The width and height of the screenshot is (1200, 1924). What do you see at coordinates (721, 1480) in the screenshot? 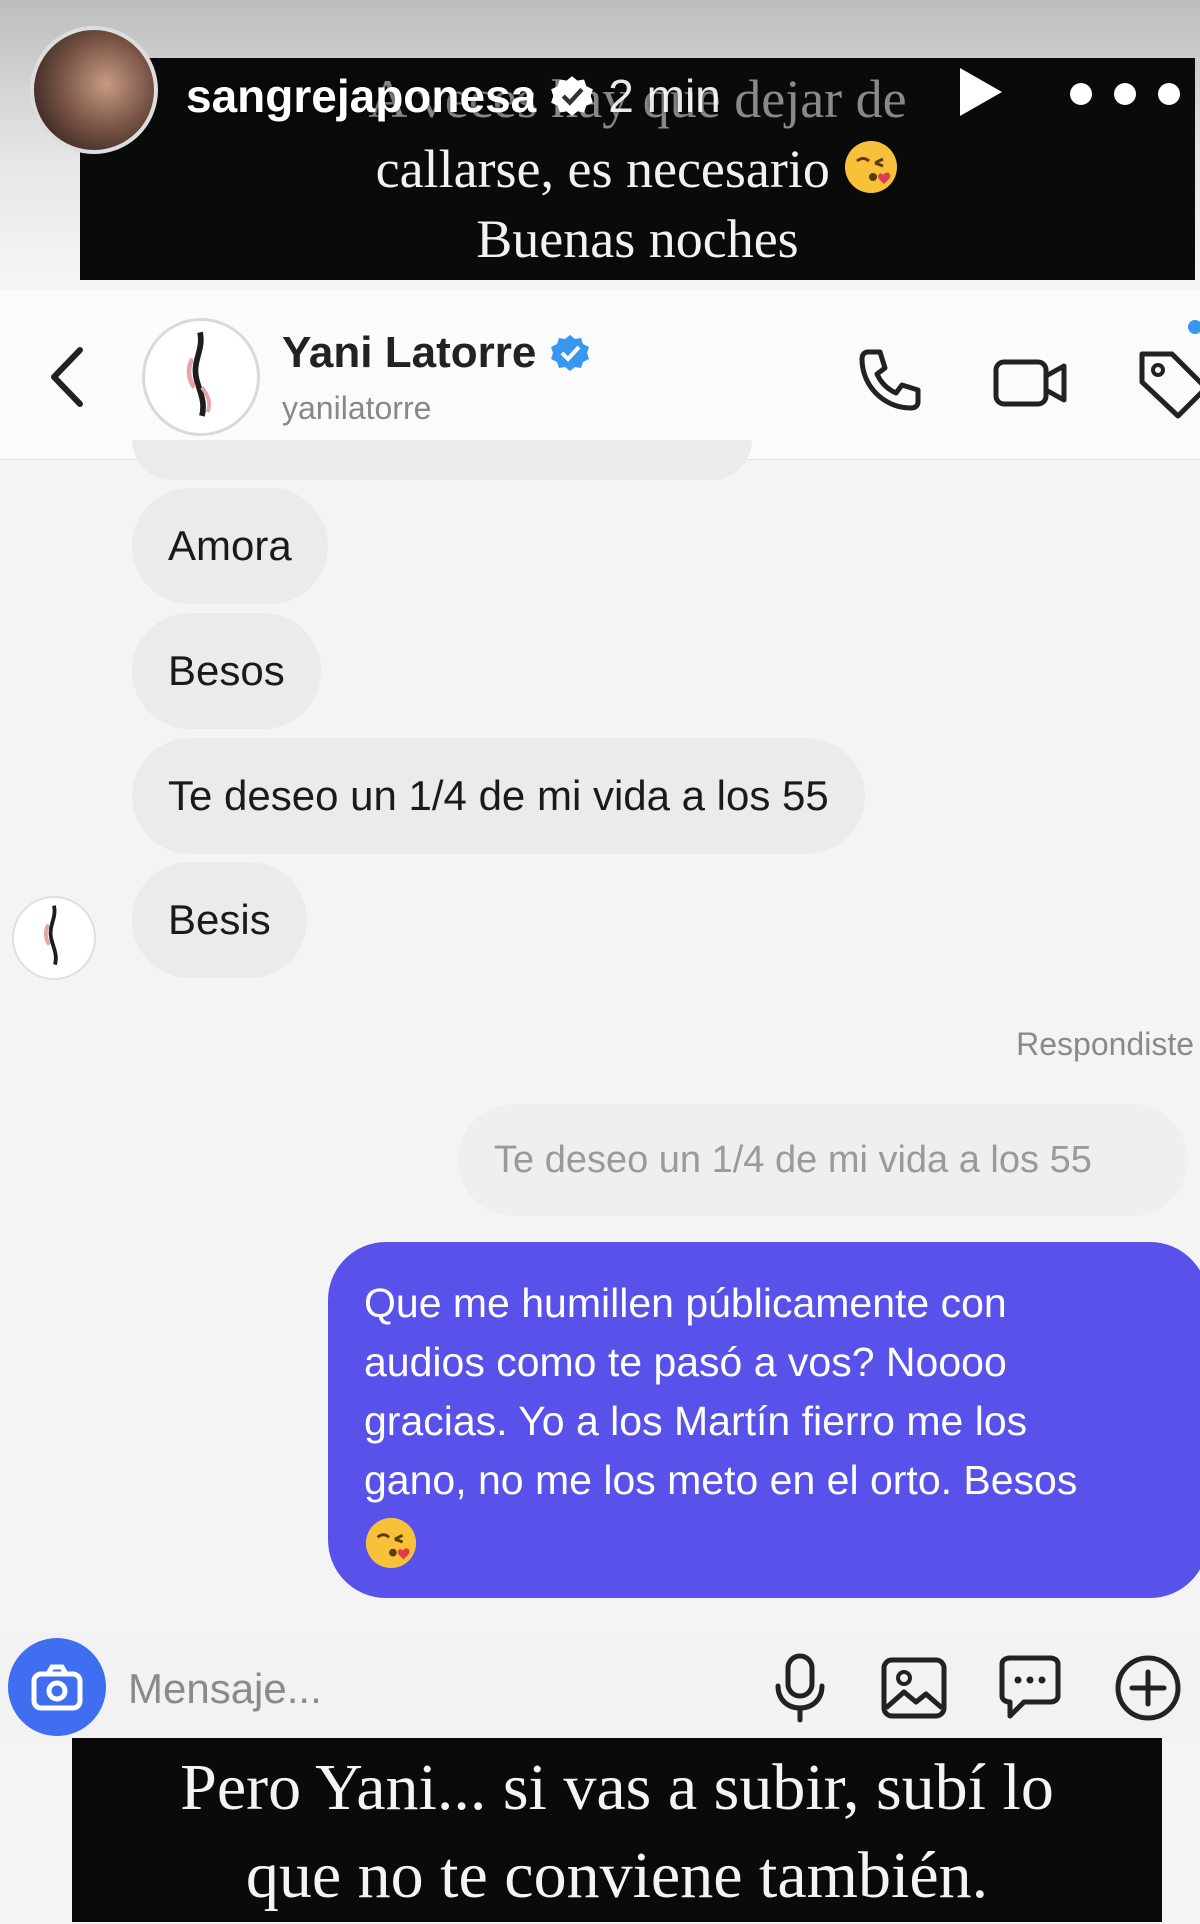
I see `message-line: gano, no me los meto en el orto. Besos` at bounding box center [721, 1480].